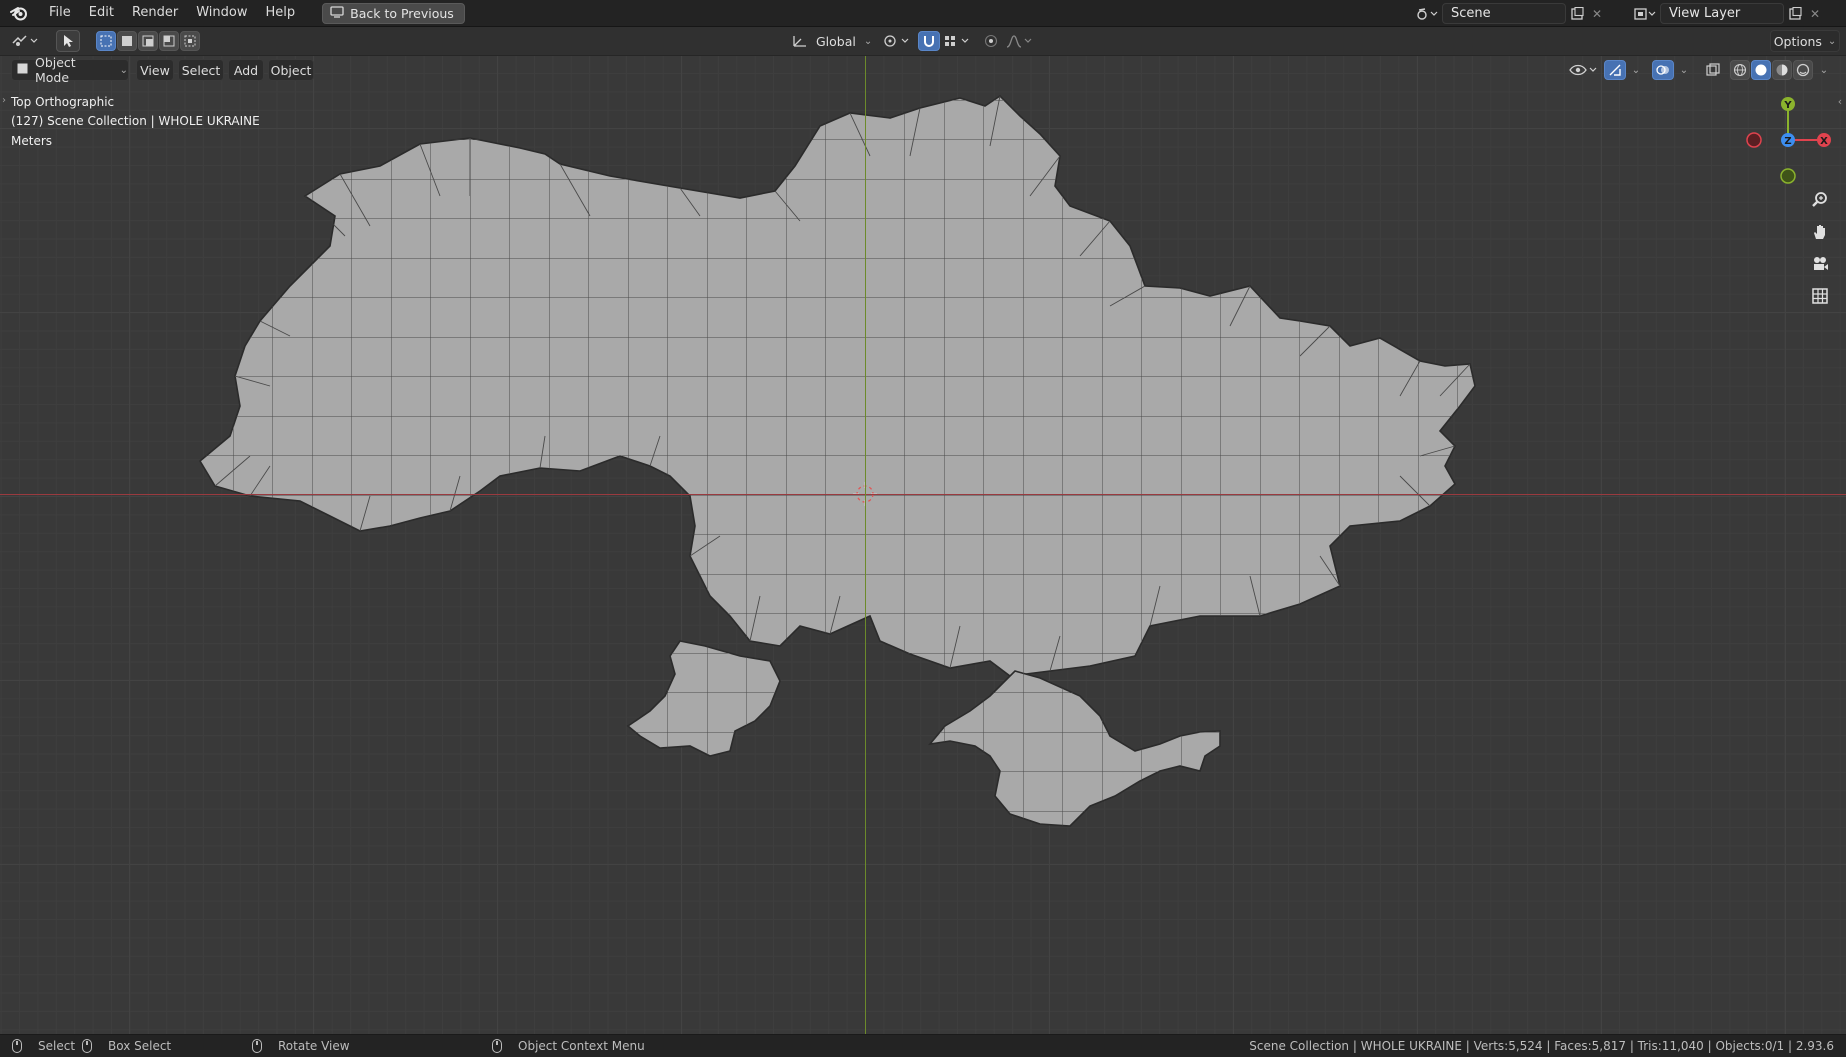 The image size is (1846, 1057). I want to click on mouse-drag-icon, so click(87, 1046).